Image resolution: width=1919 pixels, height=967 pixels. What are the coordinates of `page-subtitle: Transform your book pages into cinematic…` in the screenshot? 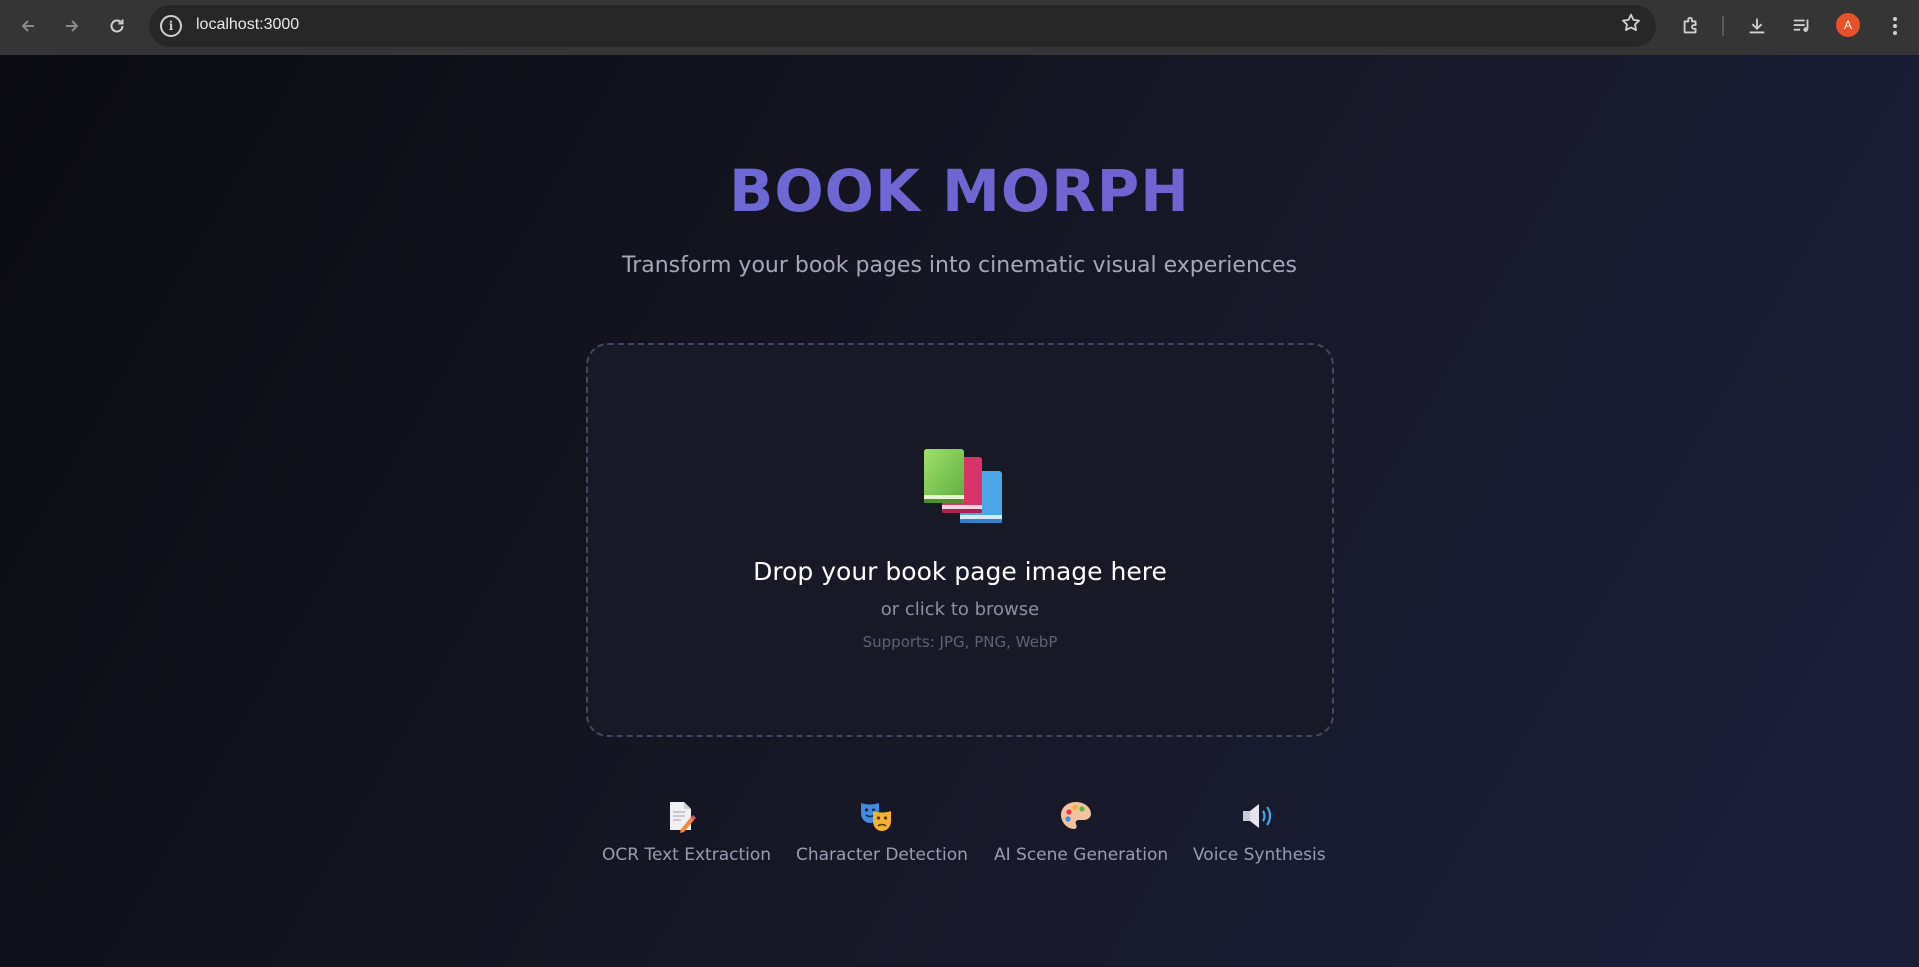 It's located at (959, 265).